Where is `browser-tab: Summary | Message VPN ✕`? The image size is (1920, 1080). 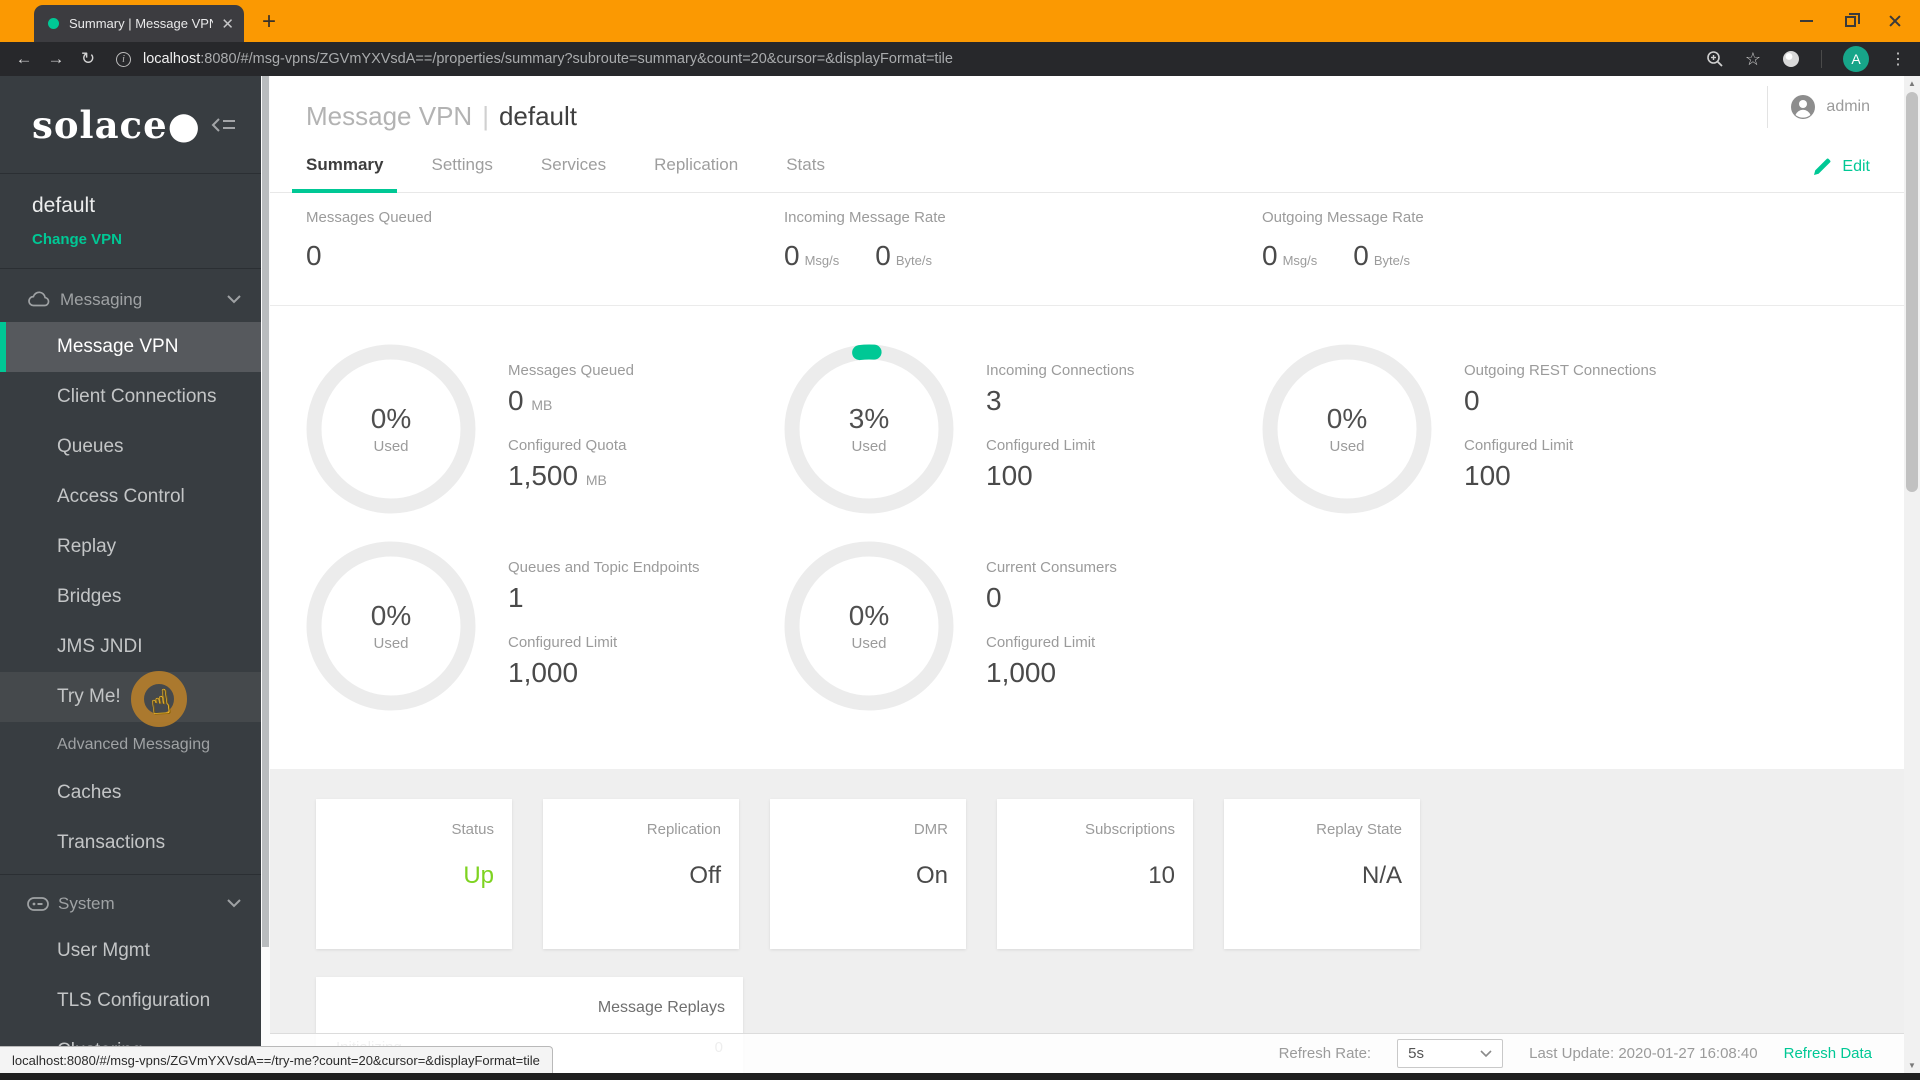
browser-tab: Summary | Message VPN ✕ is located at coordinates (139, 23).